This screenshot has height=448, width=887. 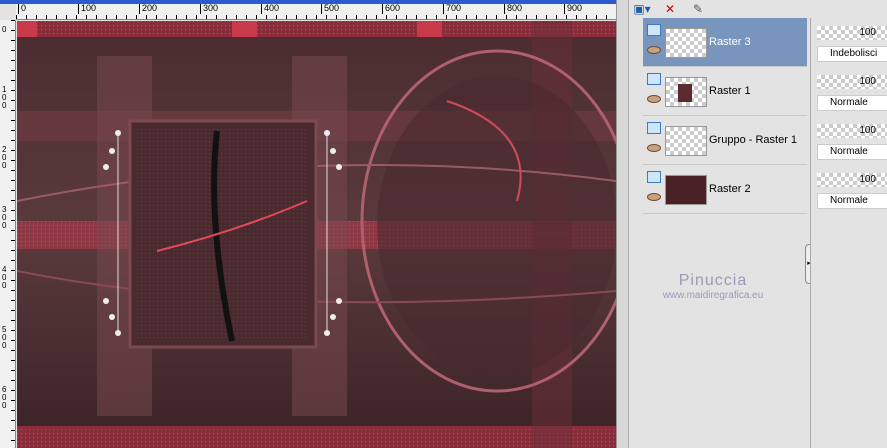 I want to click on watermark: Pinuccia www.maidiregrafica.eu, so click(x=713, y=286).